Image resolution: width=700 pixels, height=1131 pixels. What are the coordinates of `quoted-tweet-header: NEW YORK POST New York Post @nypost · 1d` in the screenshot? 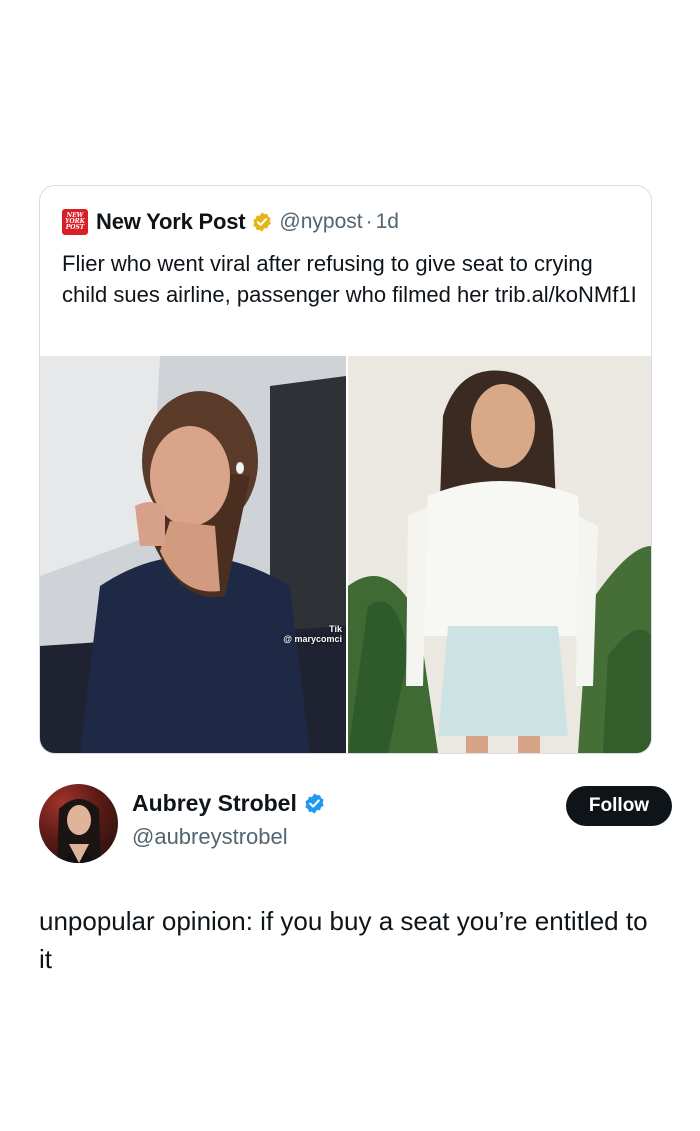 It's located at (230, 222).